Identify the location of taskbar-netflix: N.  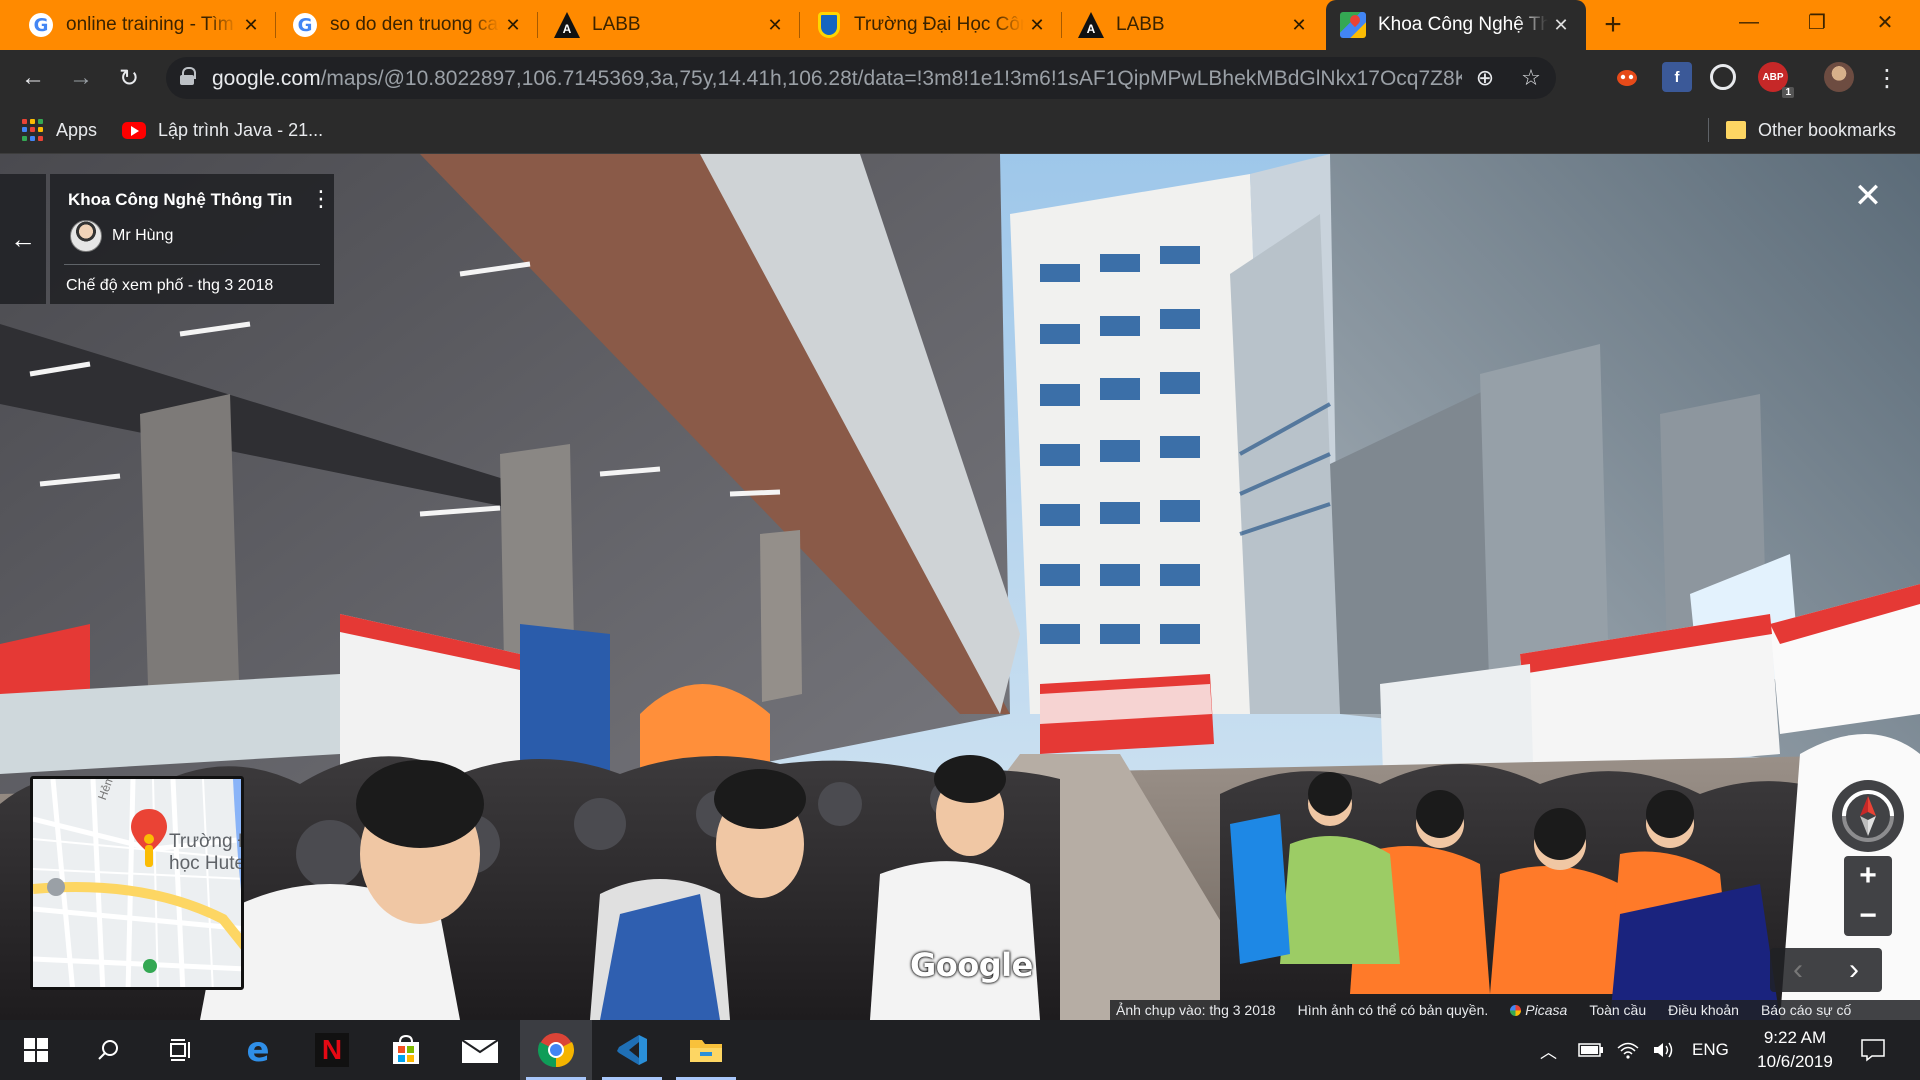
(332, 1050).